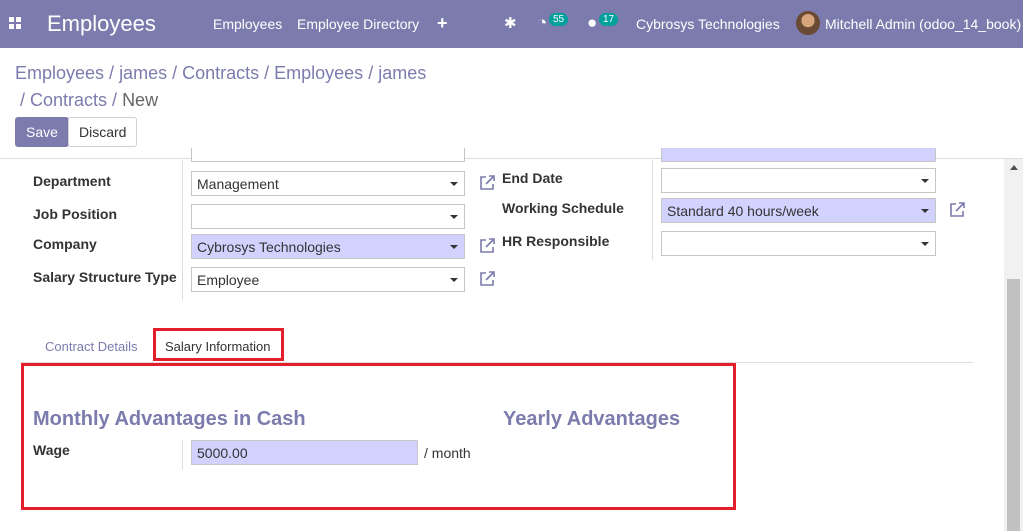 This screenshot has width=1023, height=531. Describe the element at coordinates (808, 23) in the screenshot. I see `avatar` at that location.